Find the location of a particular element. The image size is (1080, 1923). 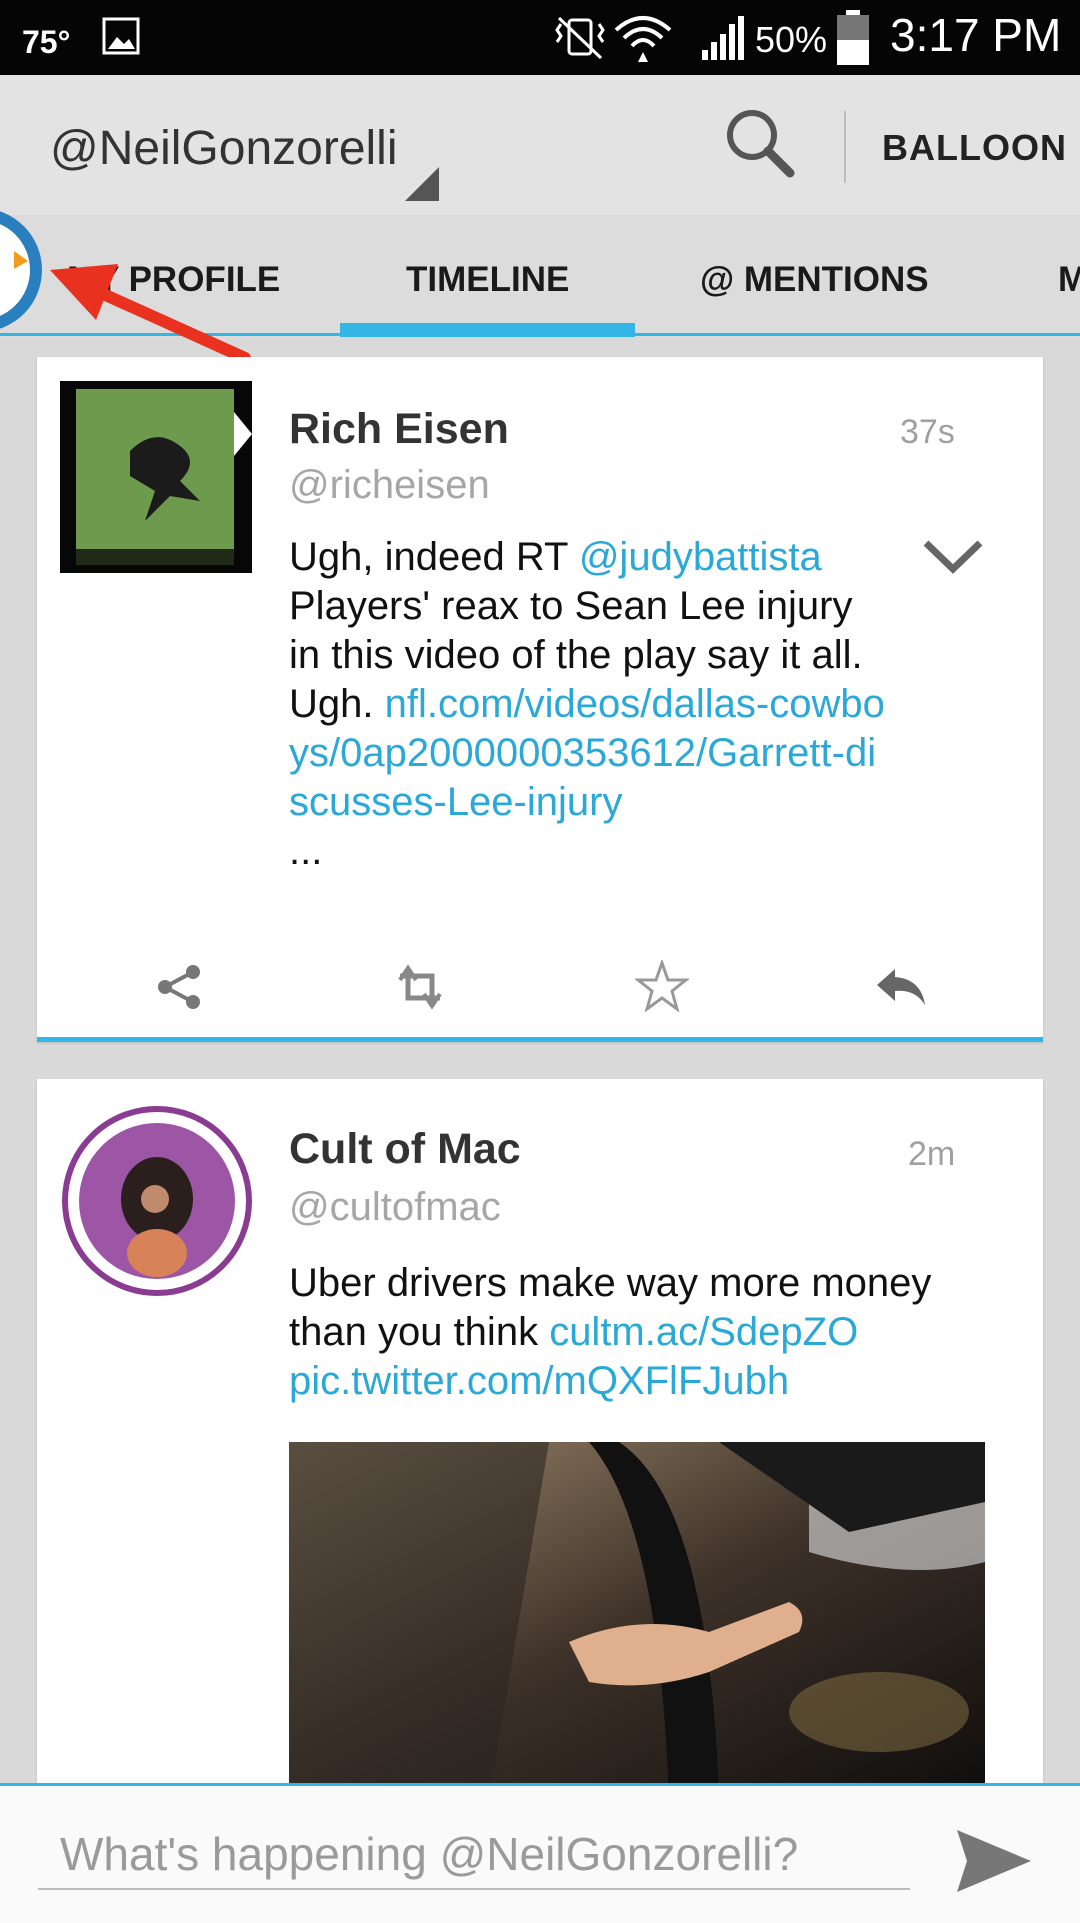

tab-mentions: @ MENTIONS is located at coordinates (814, 280).